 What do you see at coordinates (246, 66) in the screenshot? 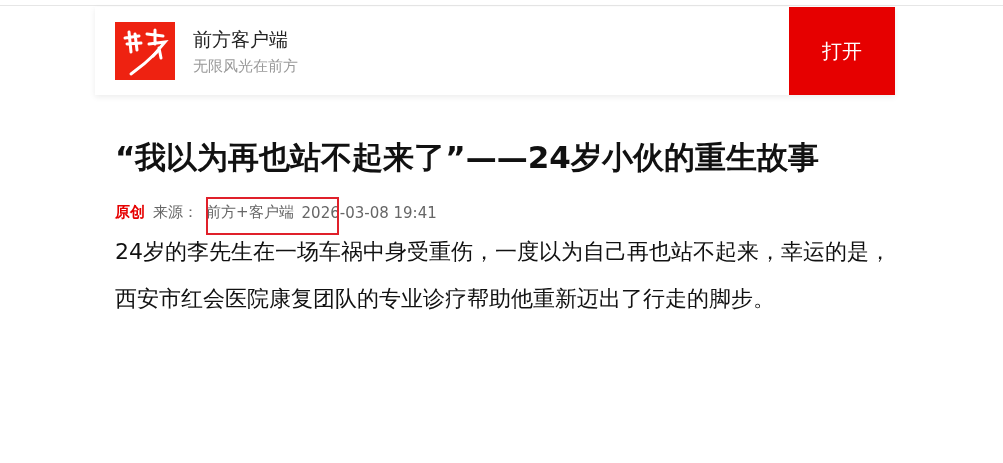
I see `app-slogan: 无限风光在前方` at bounding box center [246, 66].